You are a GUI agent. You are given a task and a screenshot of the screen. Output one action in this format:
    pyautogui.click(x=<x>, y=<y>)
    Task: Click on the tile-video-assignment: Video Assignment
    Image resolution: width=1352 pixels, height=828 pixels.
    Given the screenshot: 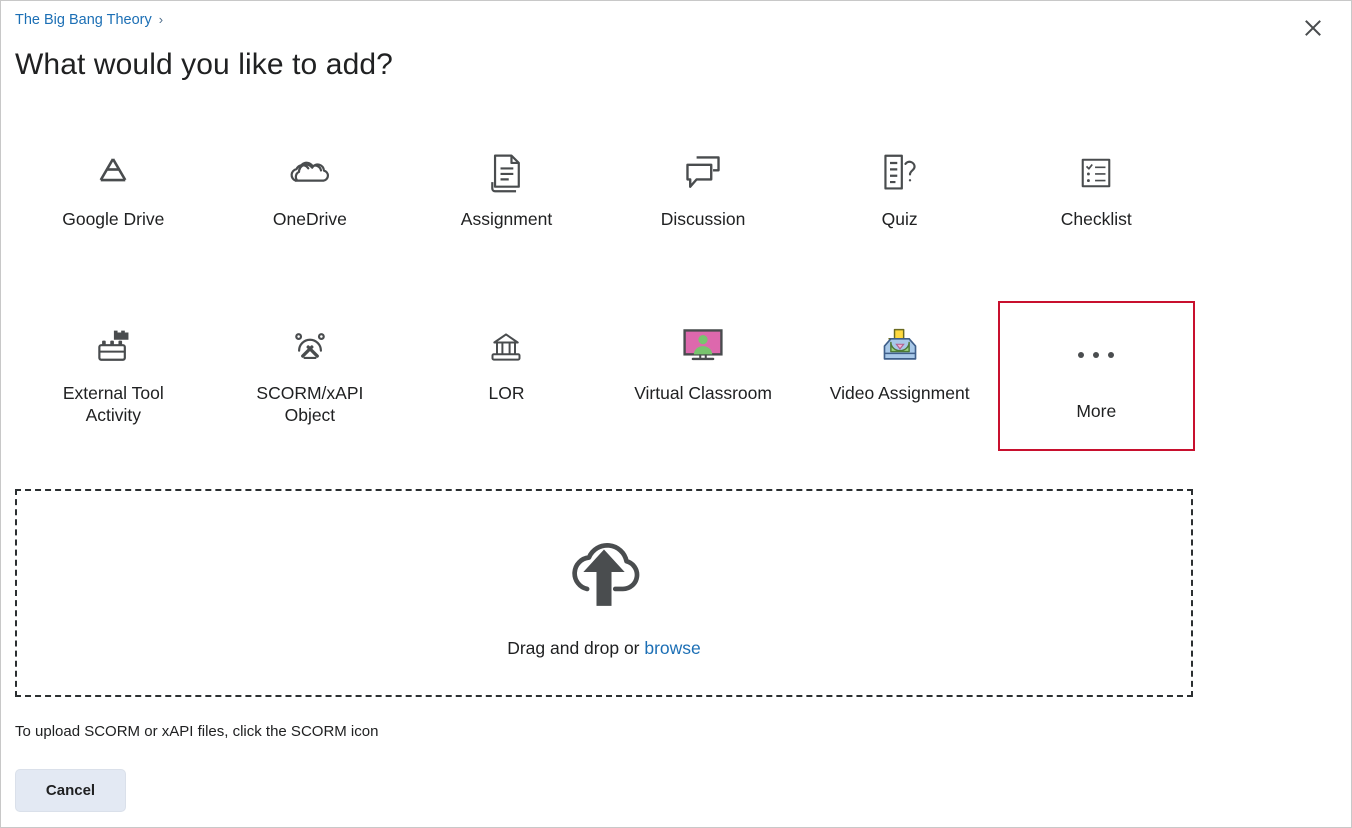 What is the action you would take?
    pyautogui.click(x=899, y=376)
    